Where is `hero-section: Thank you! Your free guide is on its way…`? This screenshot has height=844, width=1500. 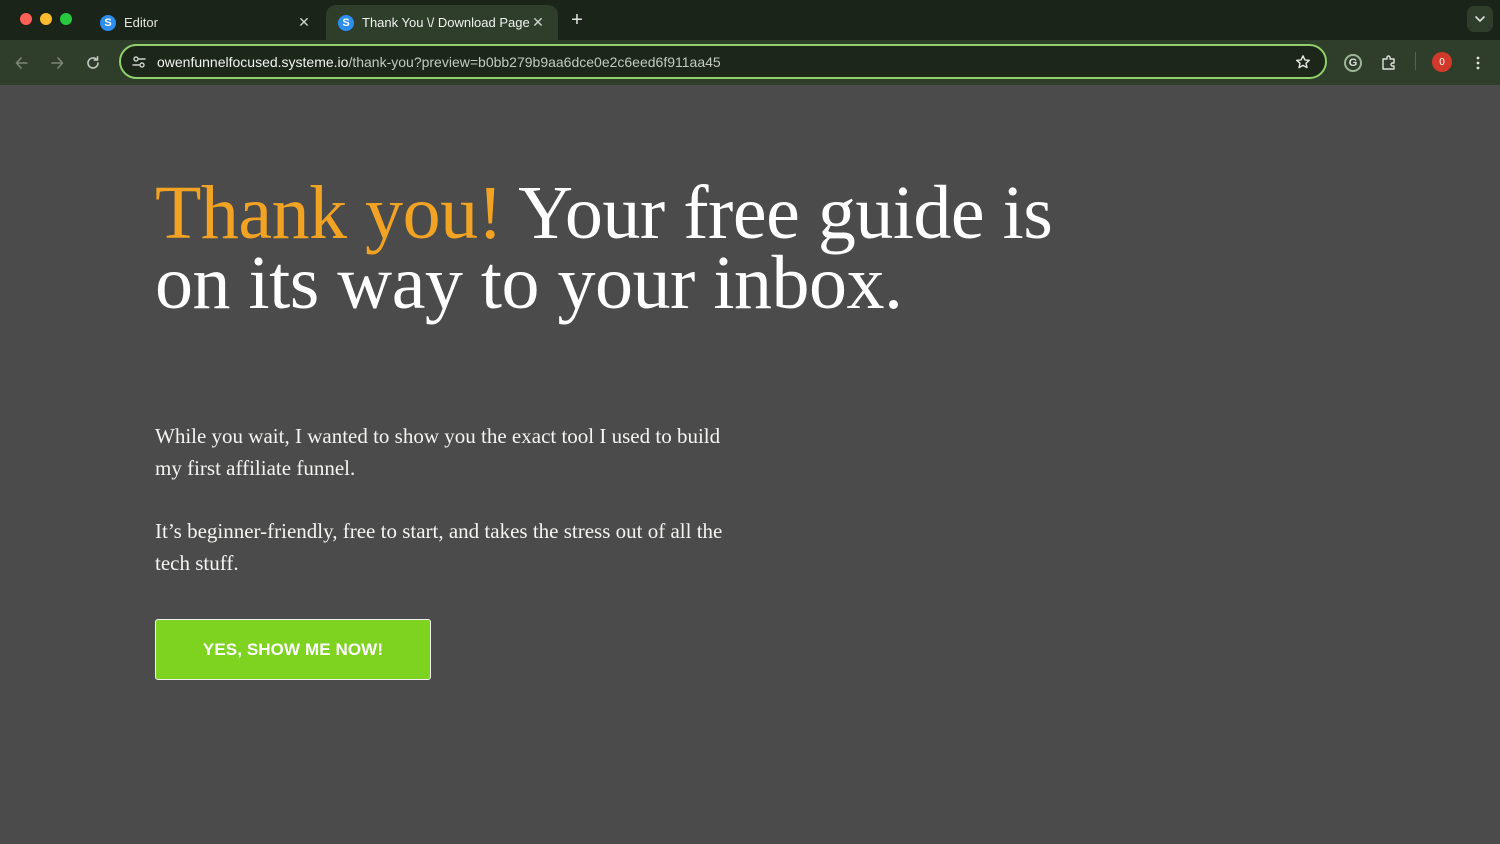
hero-section: Thank you! Your free guide is on its way… is located at coordinates (605, 248).